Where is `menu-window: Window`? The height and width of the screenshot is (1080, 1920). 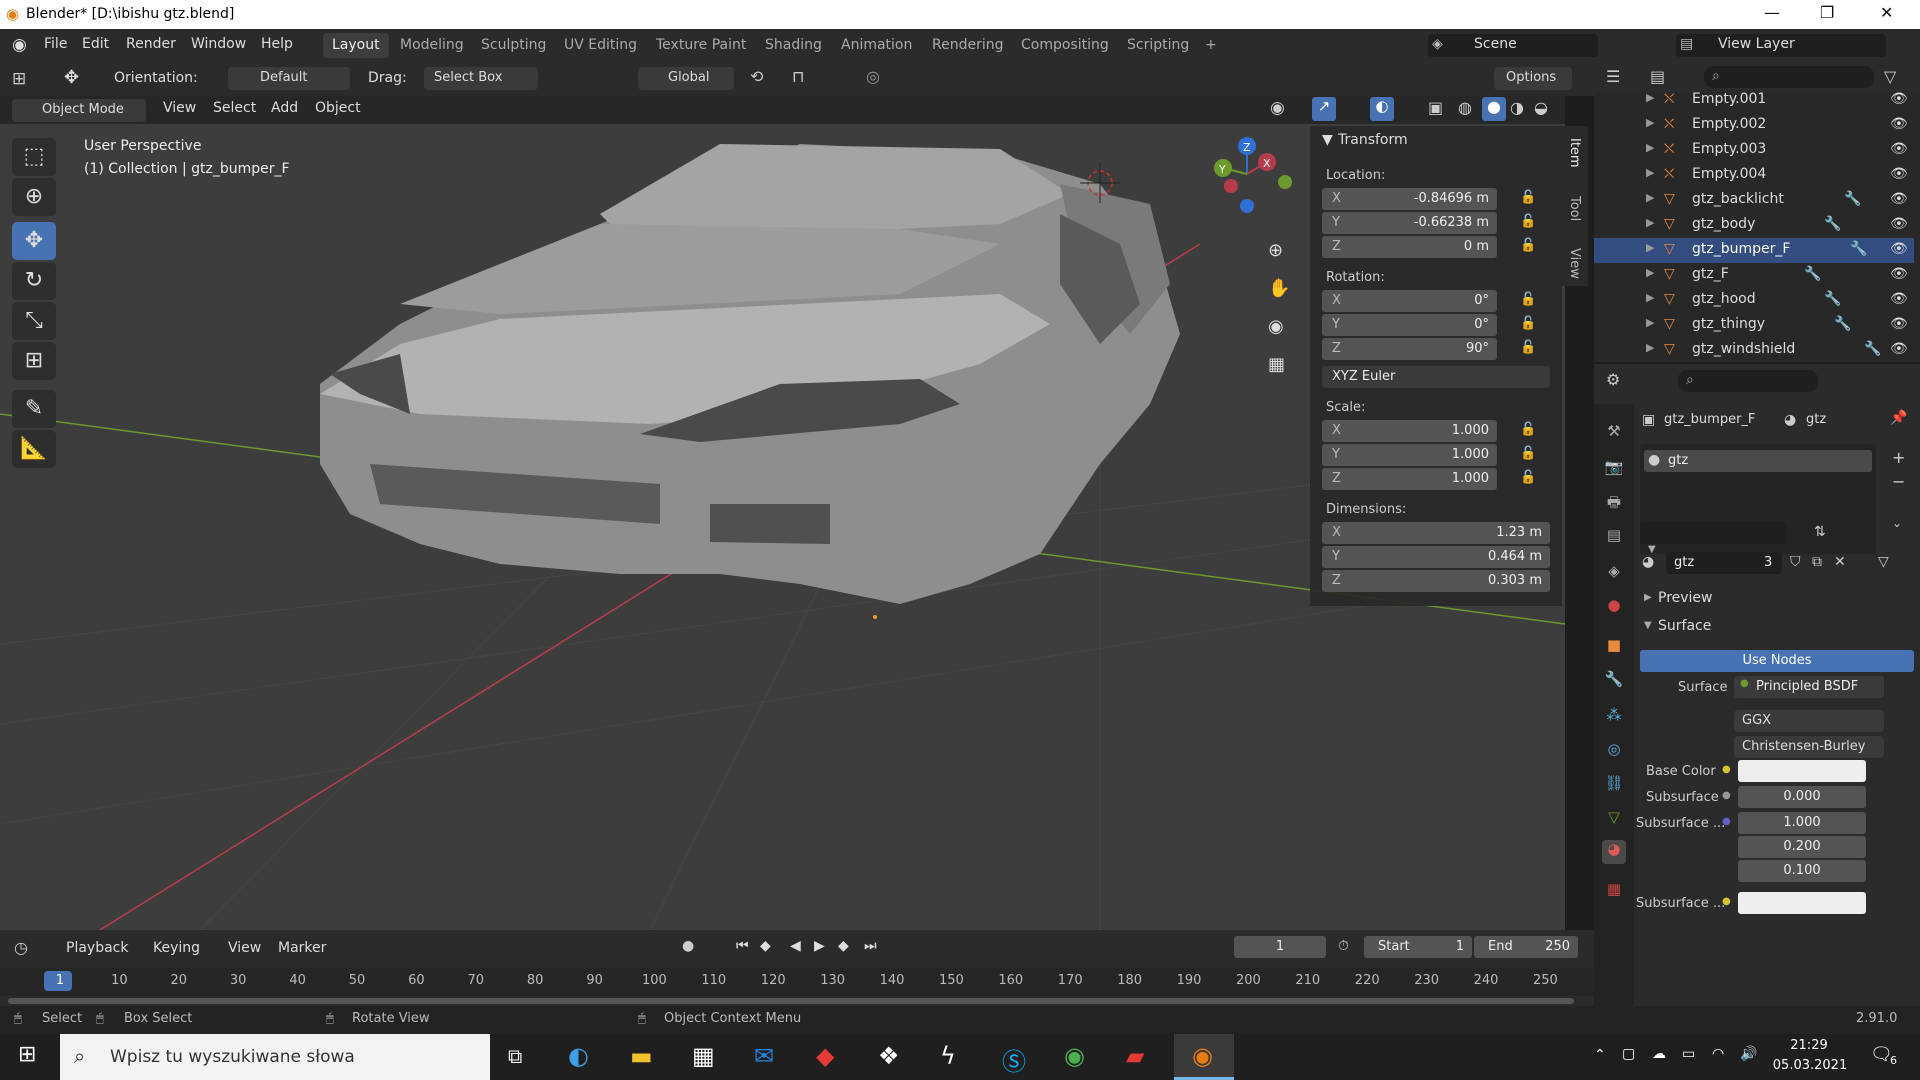 menu-window: Window is located at coordinates (218, 44).